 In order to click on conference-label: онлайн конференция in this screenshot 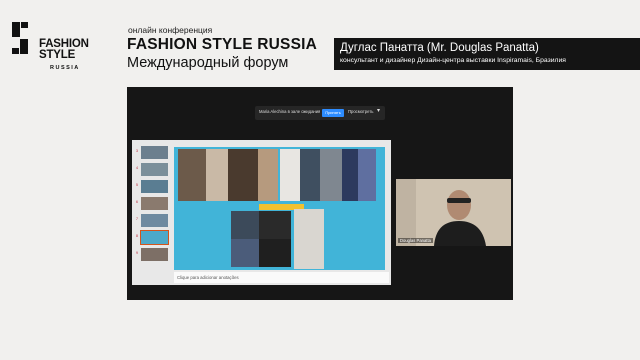, I will do `click(170, 30)`.